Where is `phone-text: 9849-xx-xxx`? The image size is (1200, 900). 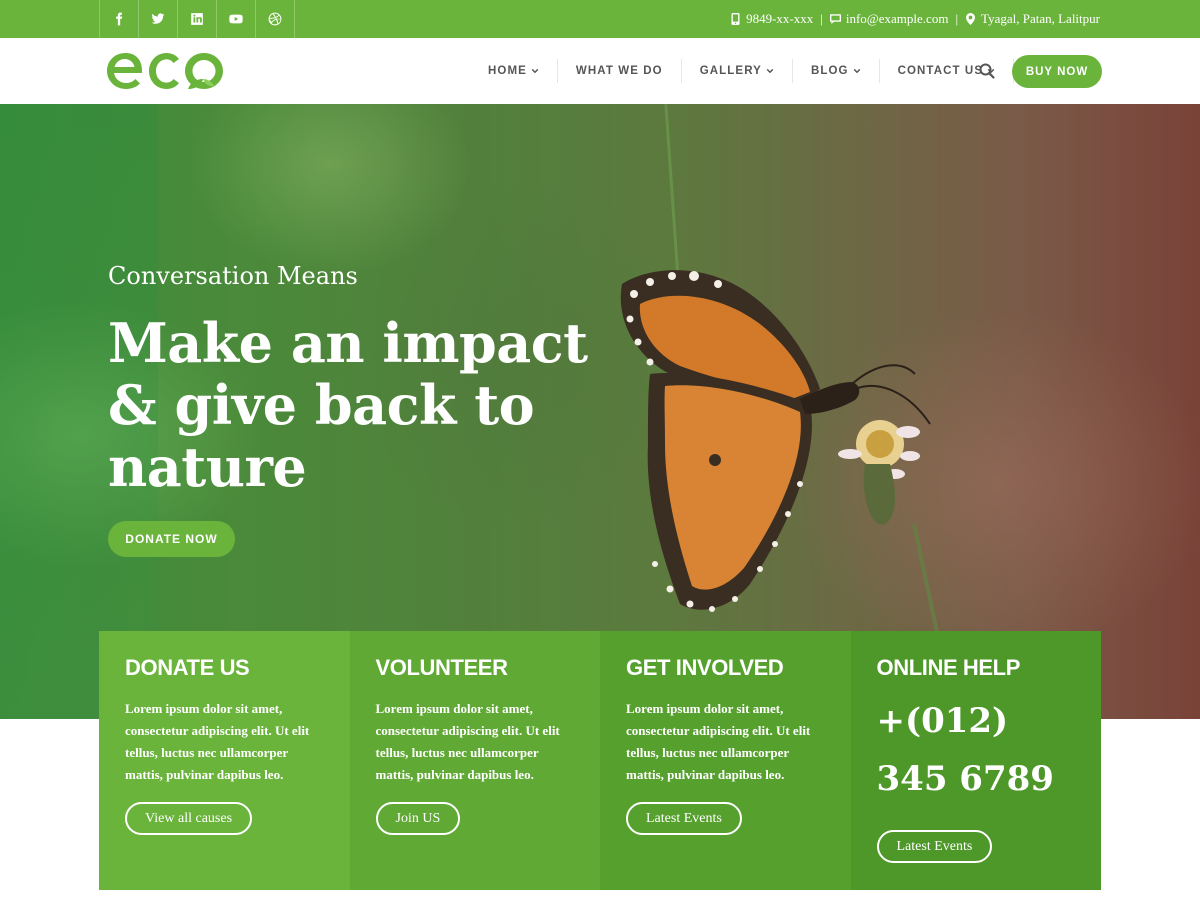
phone-text: 9849-xx-xxx is located at coordinates (779, 19).